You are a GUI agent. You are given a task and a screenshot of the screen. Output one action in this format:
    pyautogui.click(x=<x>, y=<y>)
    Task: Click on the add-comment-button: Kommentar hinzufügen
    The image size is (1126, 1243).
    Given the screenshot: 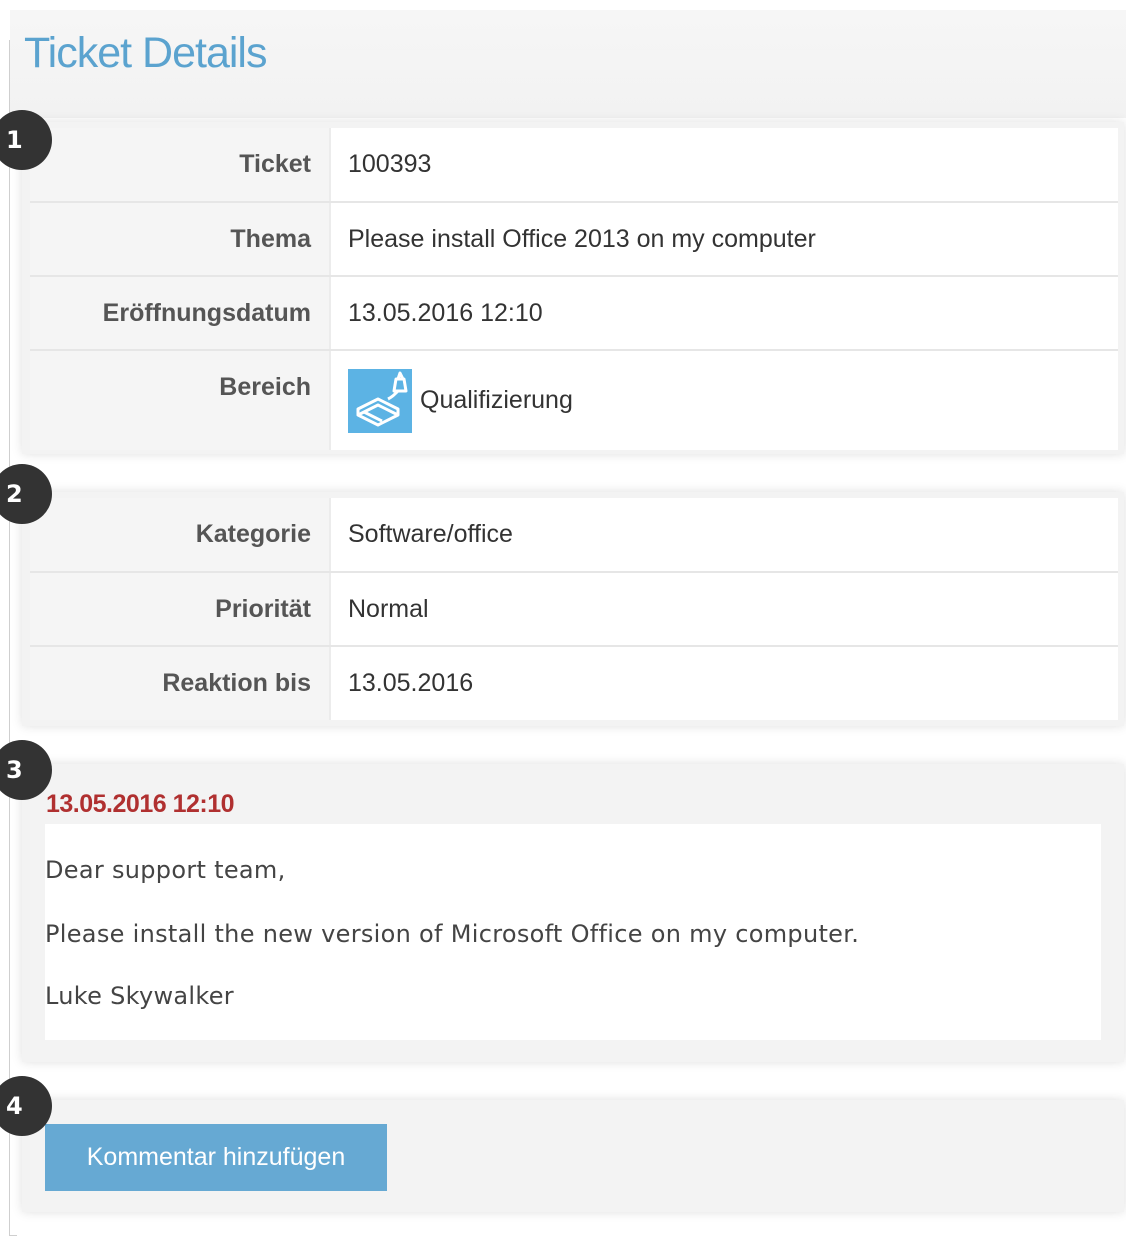 What is the action you would take?
    pyautogui.click(x=216, y=1157)
    